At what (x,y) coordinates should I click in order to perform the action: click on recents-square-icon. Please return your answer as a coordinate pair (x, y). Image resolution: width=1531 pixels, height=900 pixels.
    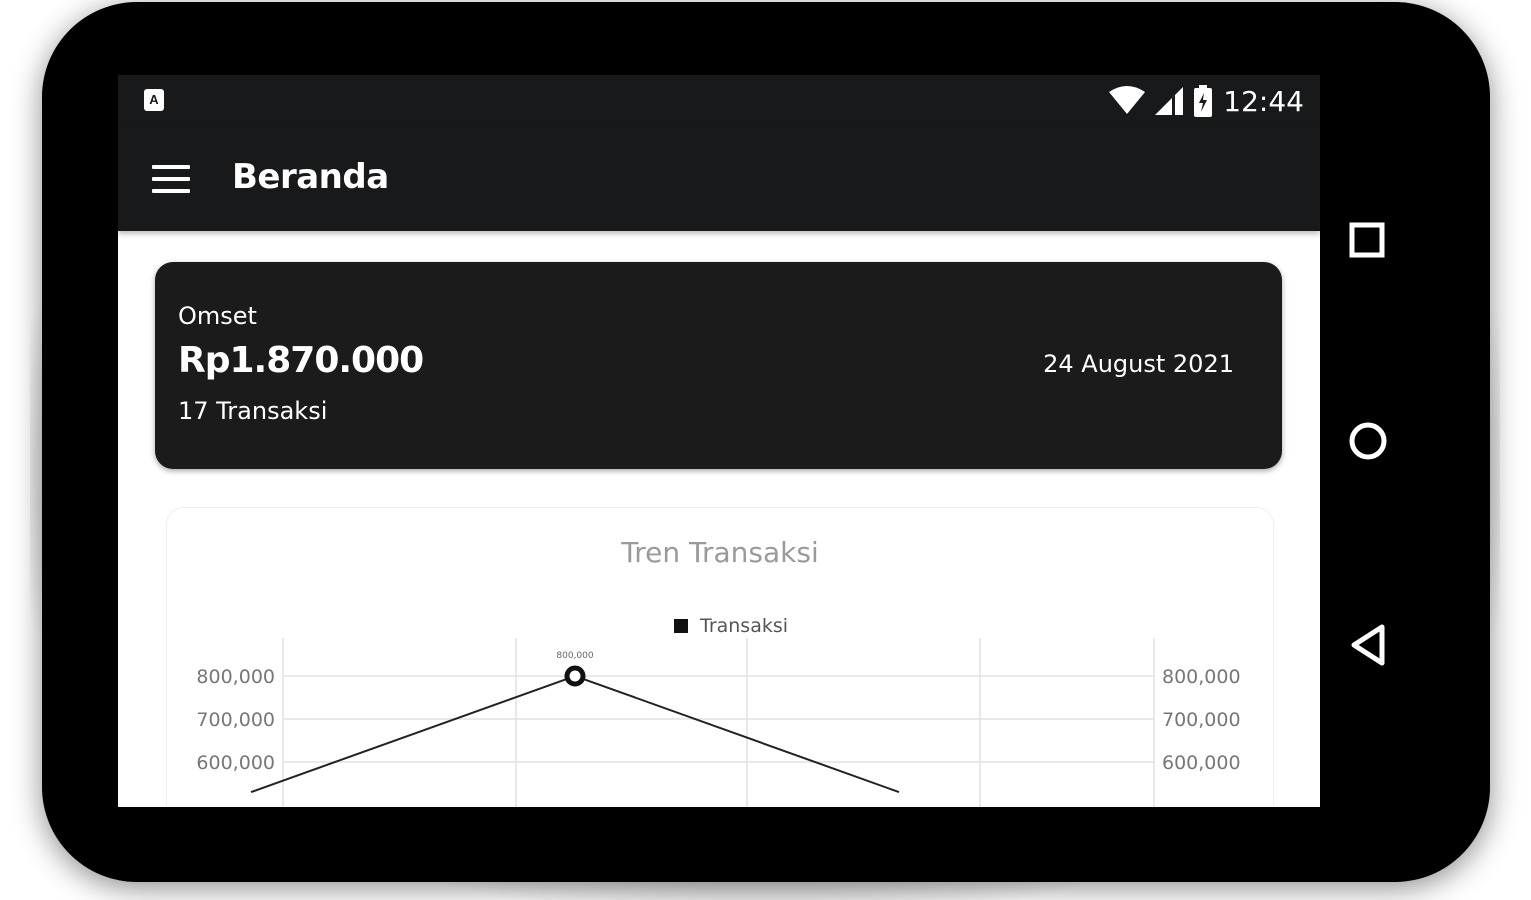
    Looking at the image, I should click on (1368, 241).